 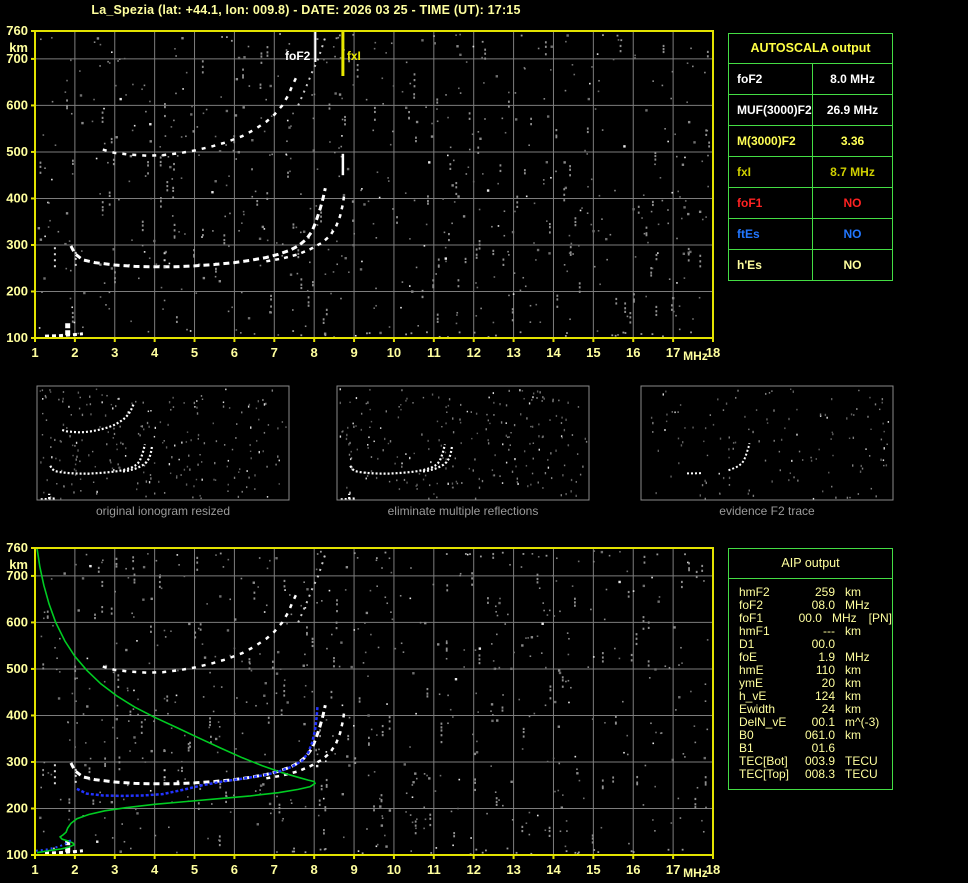 I want to click on autoscala-row: h'Es NO, so click(x=810, y=265).